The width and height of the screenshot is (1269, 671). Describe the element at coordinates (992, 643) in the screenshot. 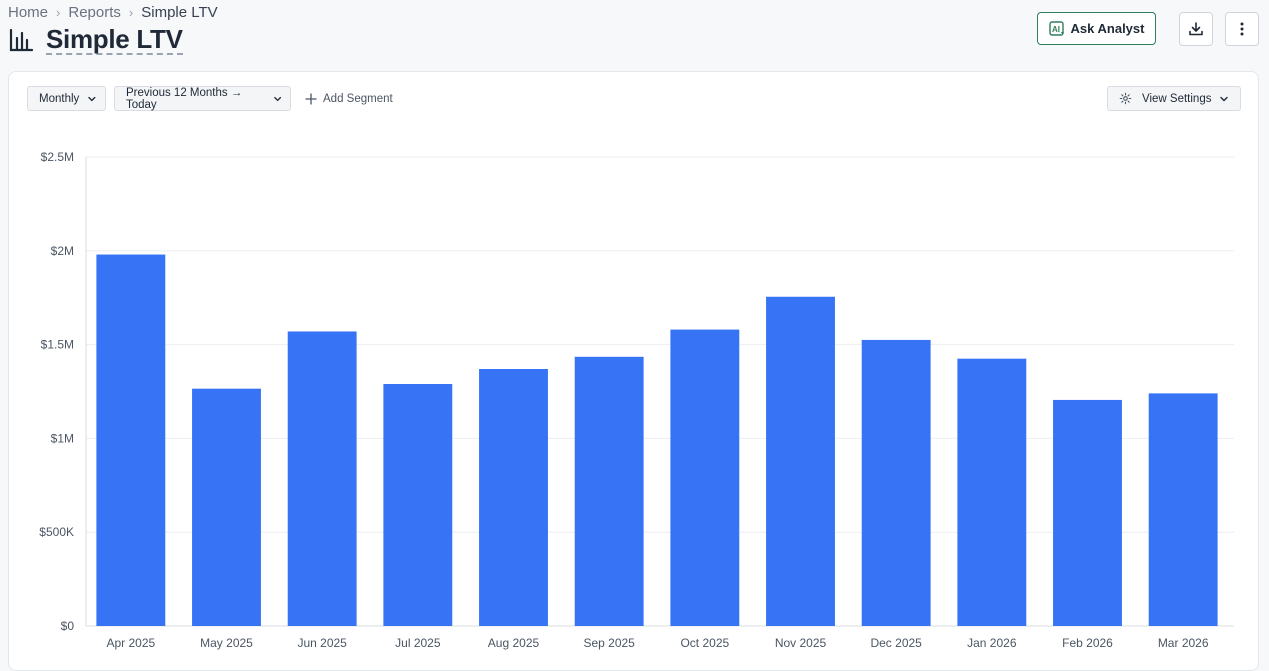

I see `x-tick-label: Jan 2026` at that location.